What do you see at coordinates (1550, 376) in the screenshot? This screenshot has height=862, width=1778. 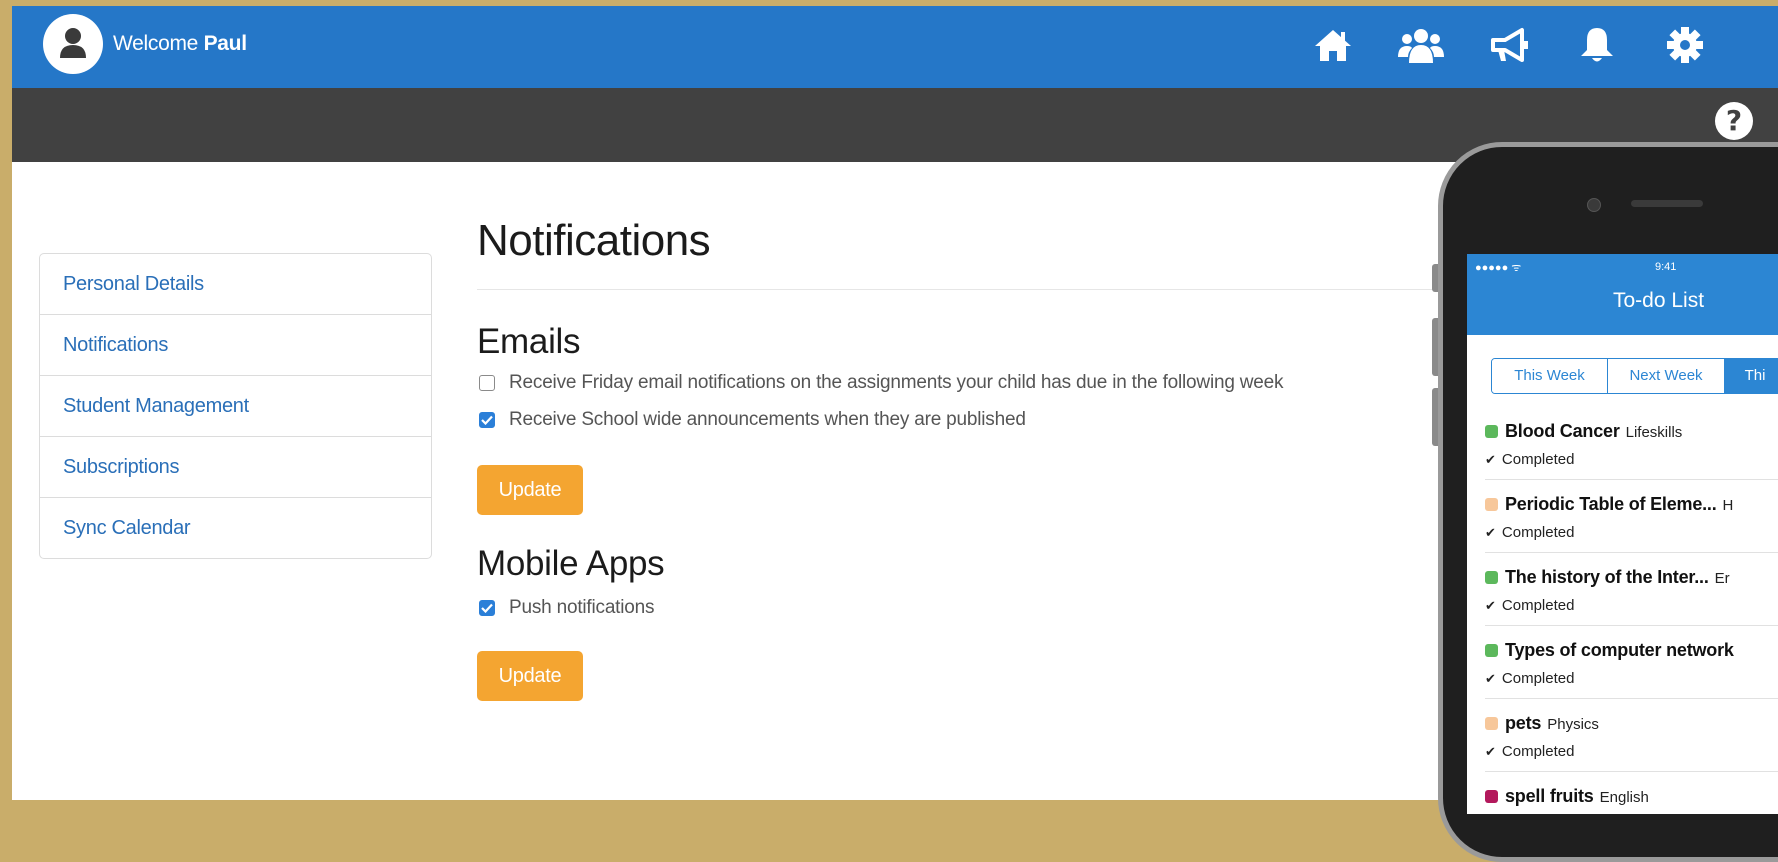 I see `segment-this-week: This Week` at bounding box center [1550, 376].